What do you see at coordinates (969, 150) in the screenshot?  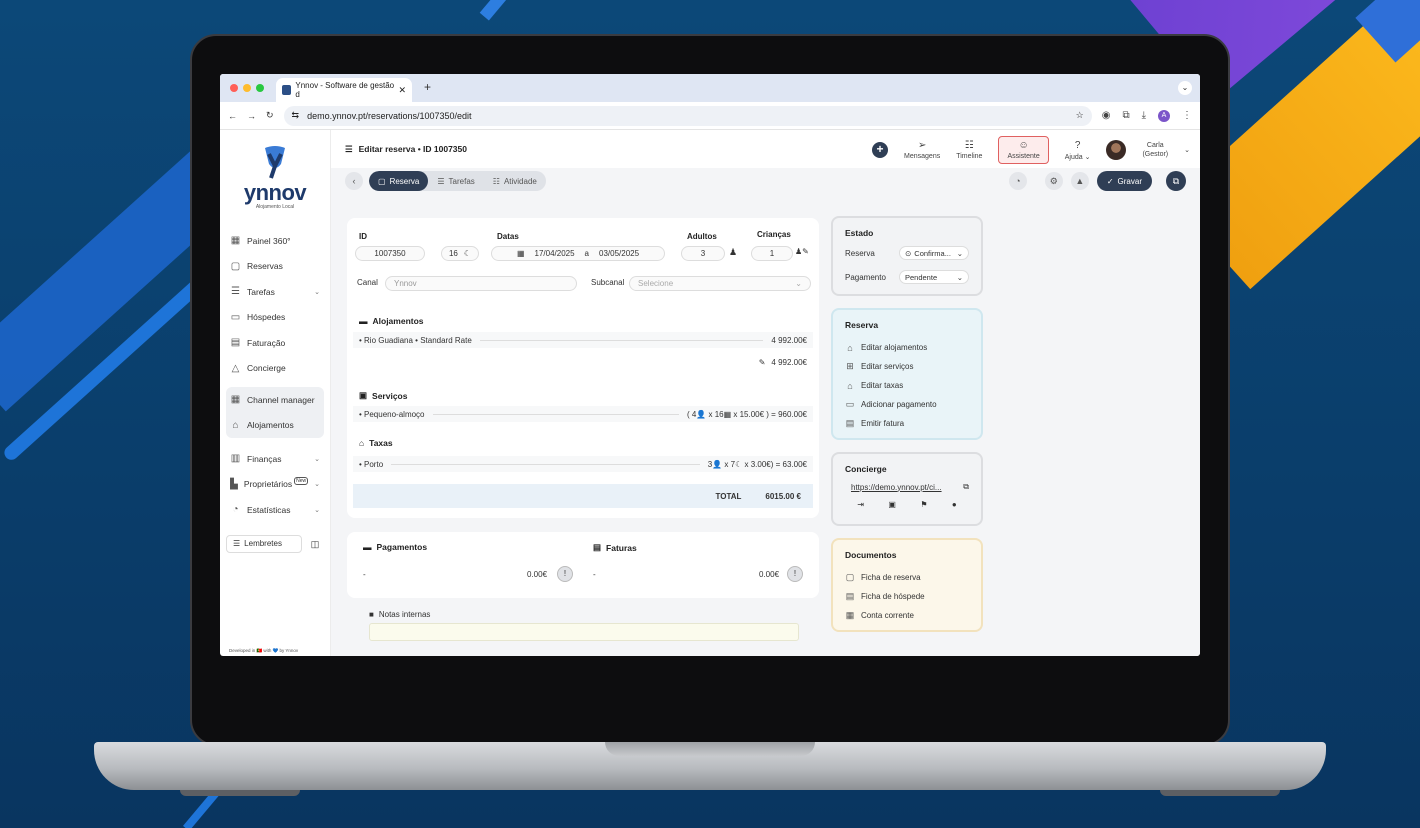 I see `timeline-button: ☷ Timeline` at bounding box center [969, 150].